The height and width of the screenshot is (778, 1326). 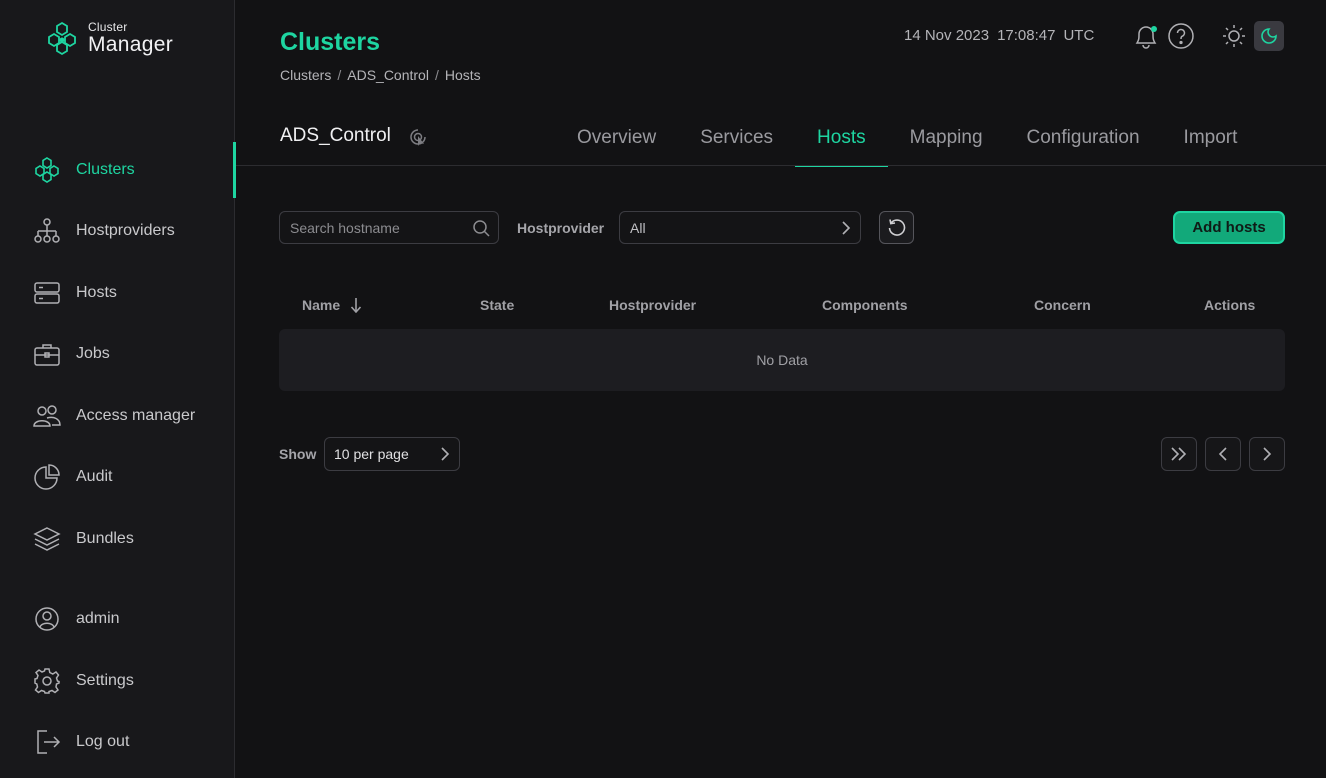 I want to click on reset-filters-button, so click(x=896, y=227).